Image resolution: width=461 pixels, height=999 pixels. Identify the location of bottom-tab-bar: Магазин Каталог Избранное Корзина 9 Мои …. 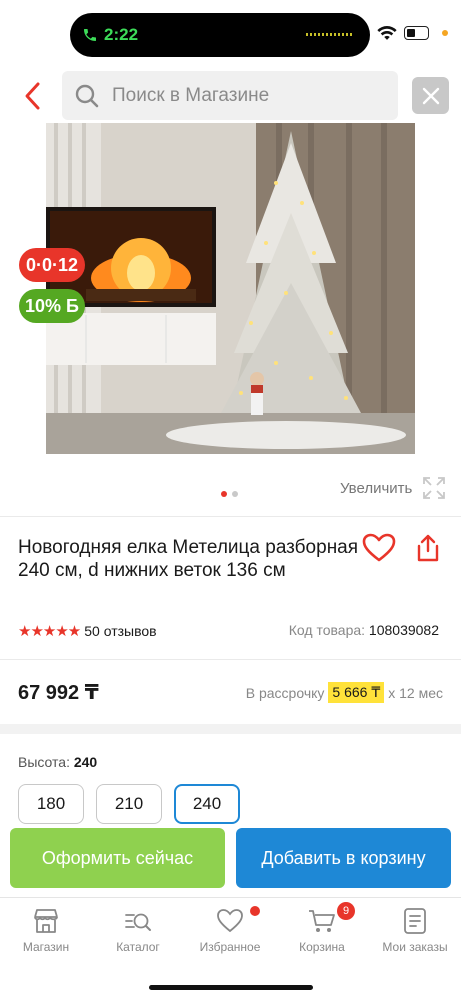
(230, 948).